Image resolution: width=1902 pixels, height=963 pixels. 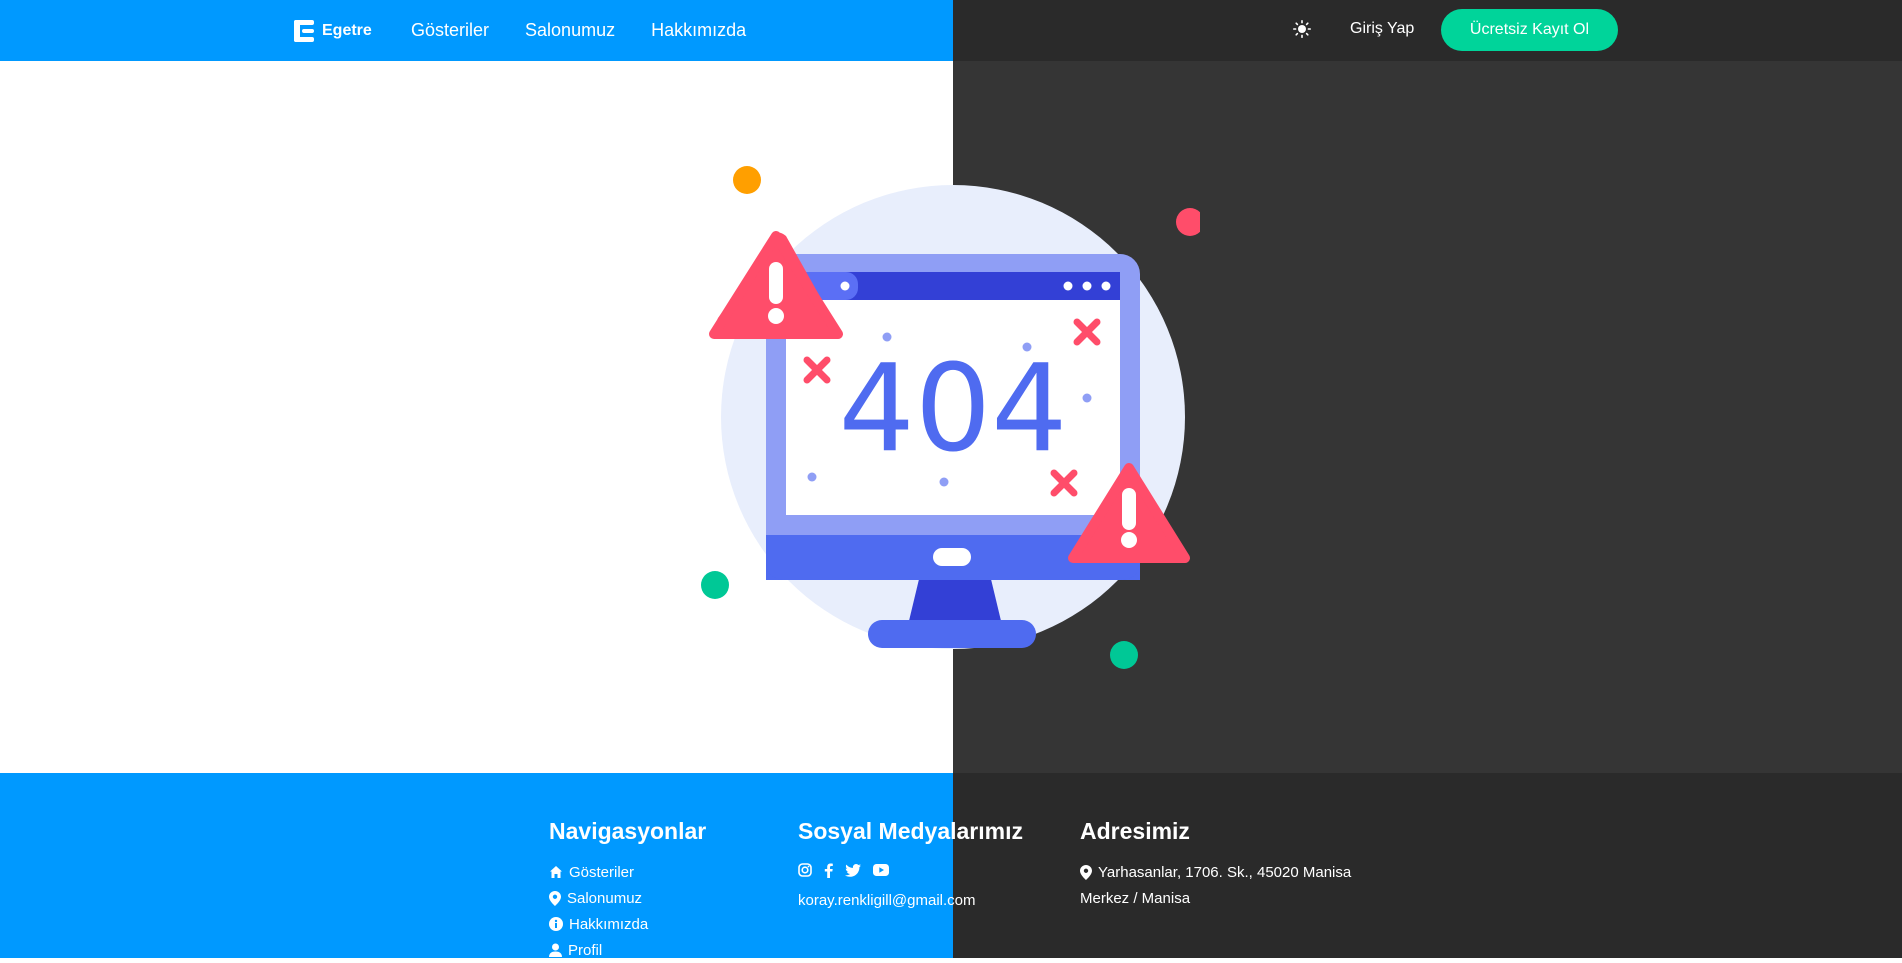 I want to click on theme-toggle-button, so click(x=1302, y=29).